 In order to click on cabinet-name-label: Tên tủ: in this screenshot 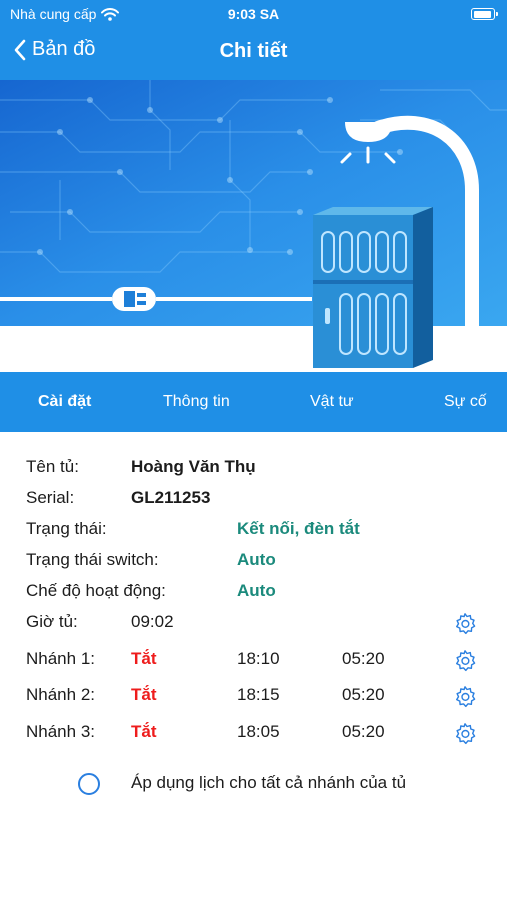, I will do `click(52, 466)`.